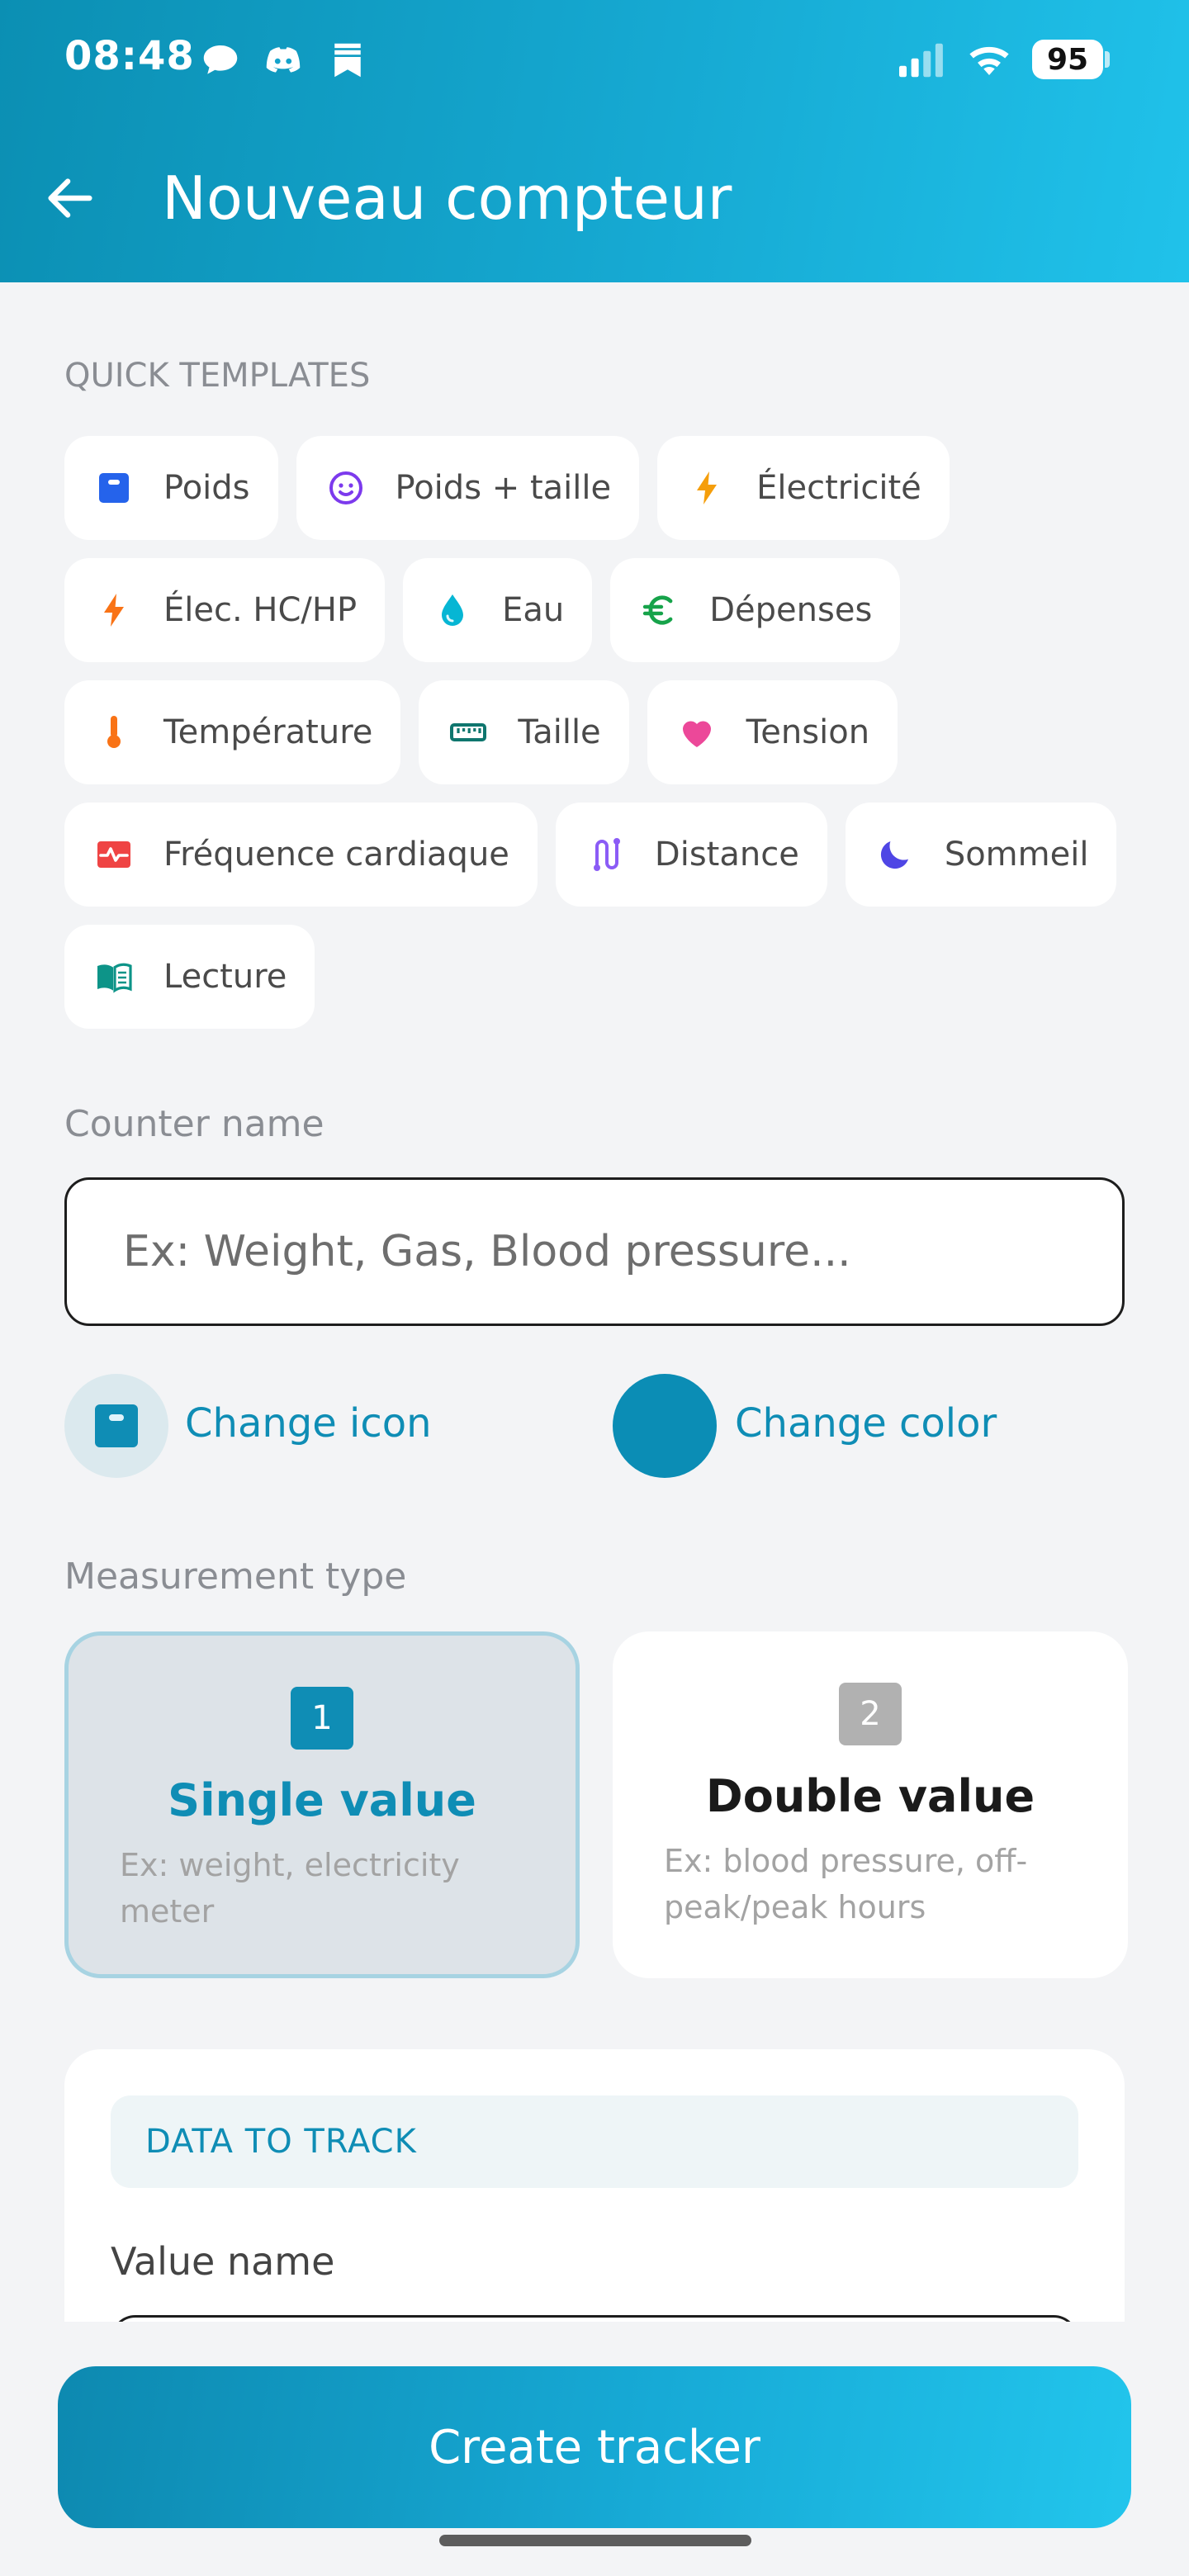 This screenshot has width=1189, height=2576. What do you see at coordinates (838, 488) in the screenshot?
I see `template-chip-label: Électricité` at bounding box center [838, 488].